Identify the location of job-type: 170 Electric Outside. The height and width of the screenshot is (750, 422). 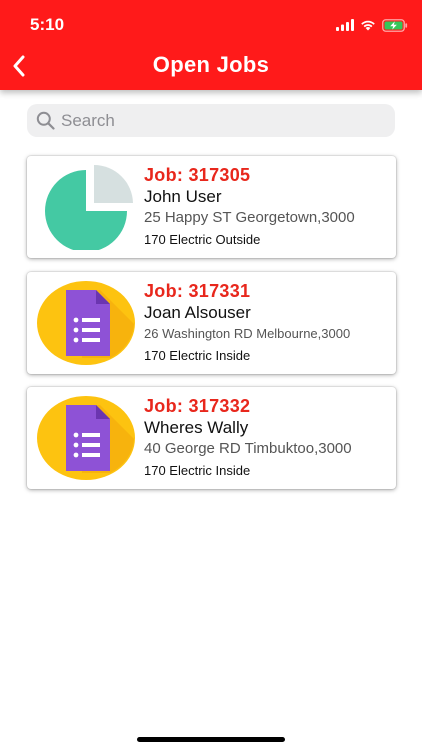
(202, 239).